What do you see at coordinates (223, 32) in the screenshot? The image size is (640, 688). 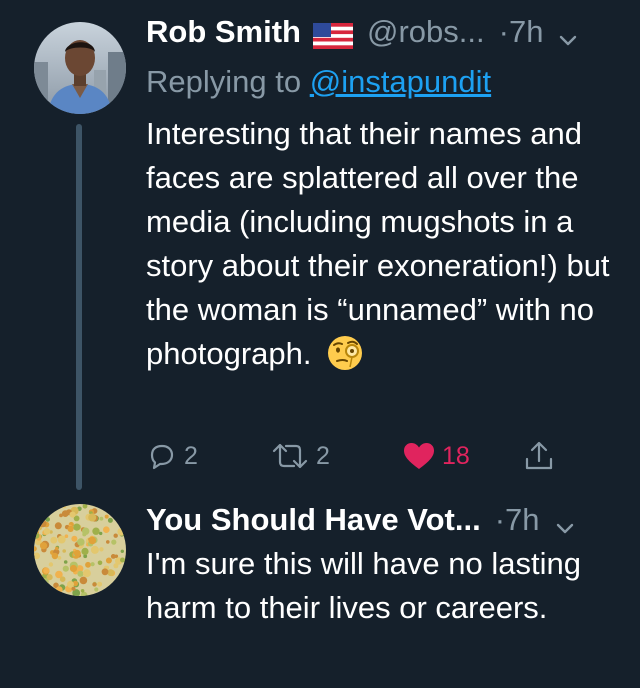 I see `display-name: Rob Smith` at bounding box center [223, 32].